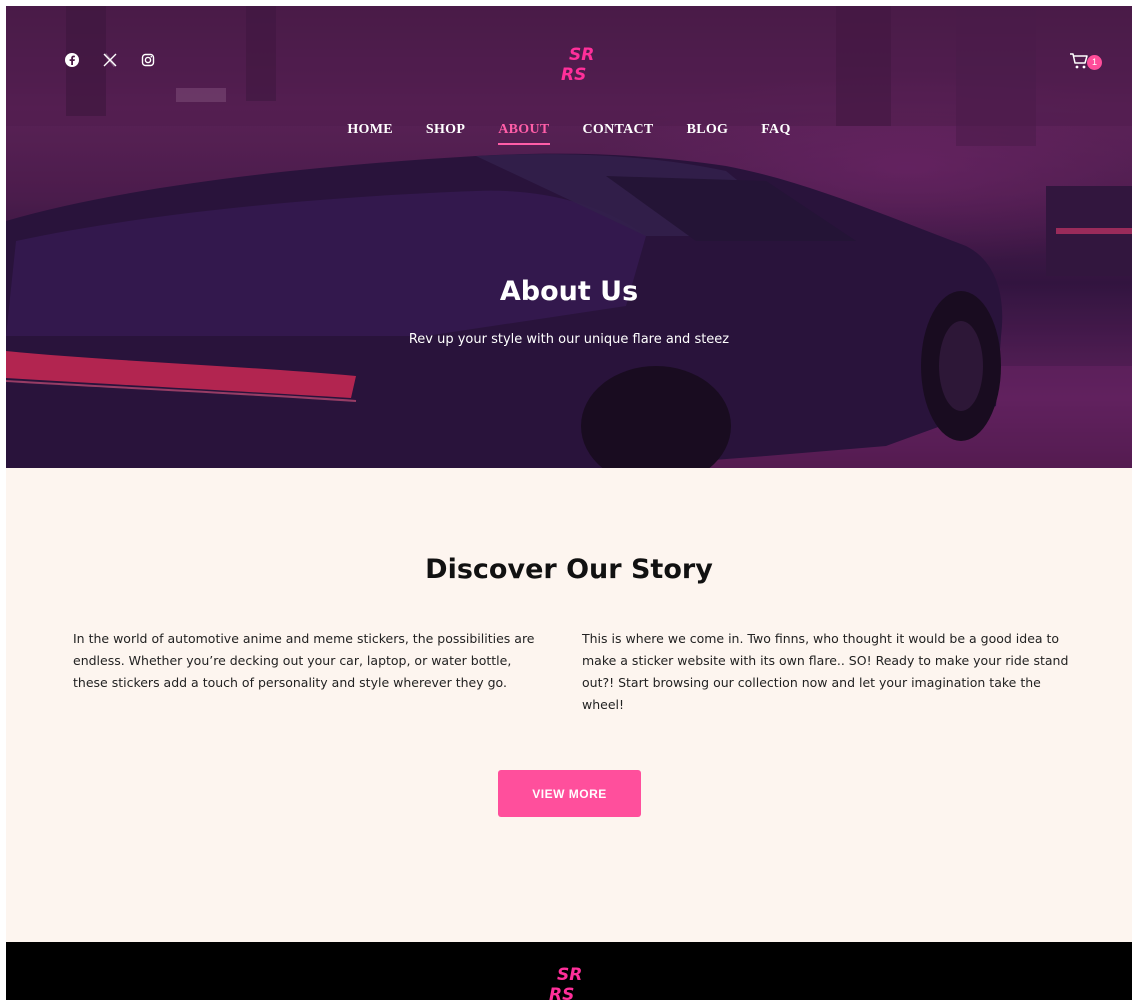 The width and height of the screenshot is (1132, 1000). Describe the element at coordinates (569, 569) in the screenshot. I see `story-title: Discover Our Story` at that location.